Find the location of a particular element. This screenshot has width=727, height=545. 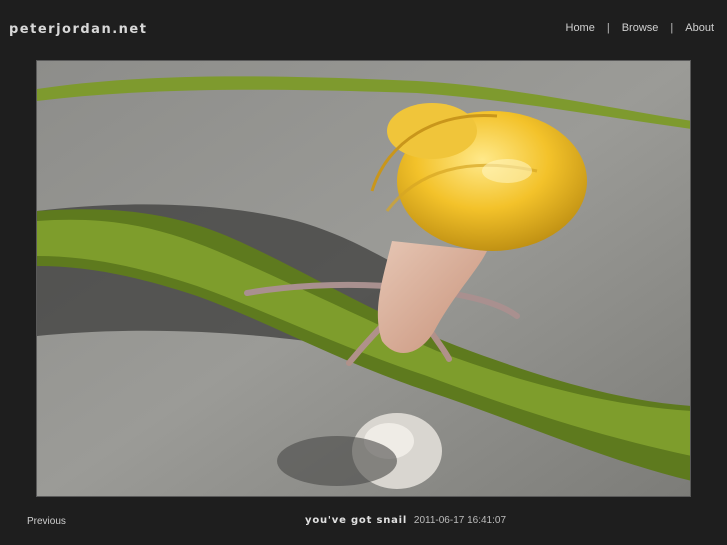

photo-datetime: 2011-06-17 16:41:07 is located at coordinates (460, 520).